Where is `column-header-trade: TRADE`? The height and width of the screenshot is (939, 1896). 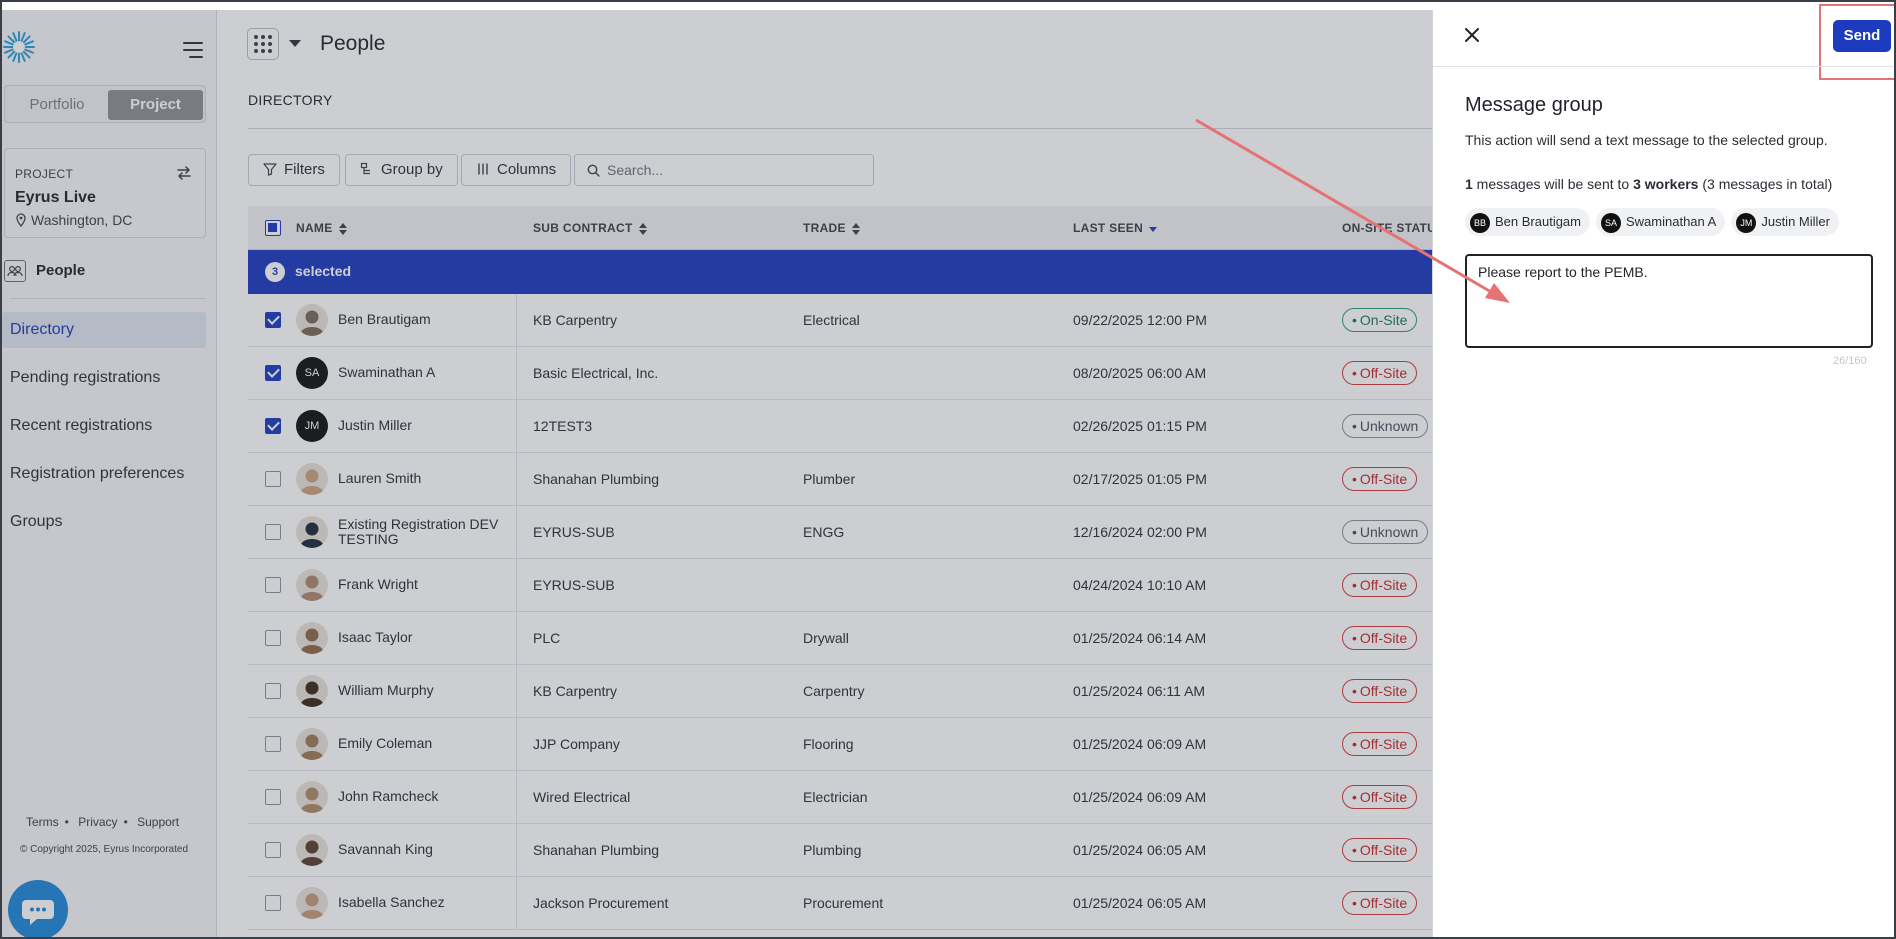 column-header-trade: TRADE is located at coordinates (831, 228).